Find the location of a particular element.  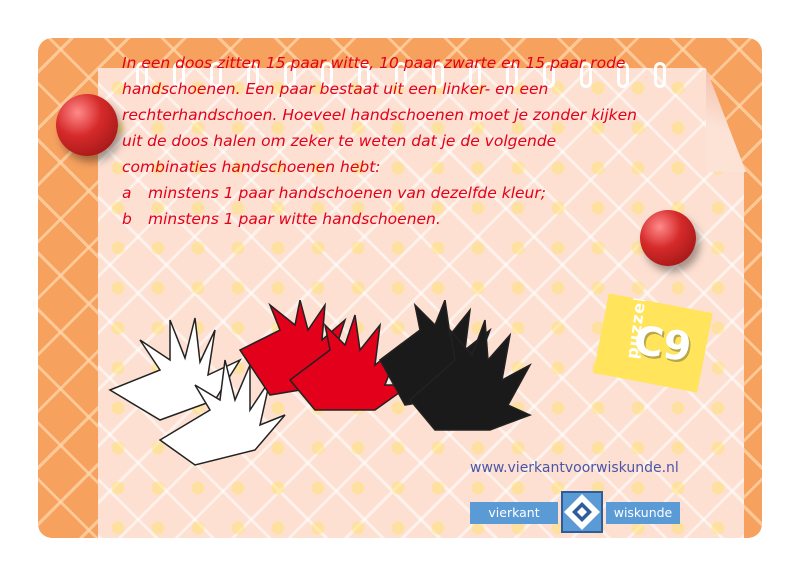

logo-right-label: wiskunde is located at coordinates (643, 513).